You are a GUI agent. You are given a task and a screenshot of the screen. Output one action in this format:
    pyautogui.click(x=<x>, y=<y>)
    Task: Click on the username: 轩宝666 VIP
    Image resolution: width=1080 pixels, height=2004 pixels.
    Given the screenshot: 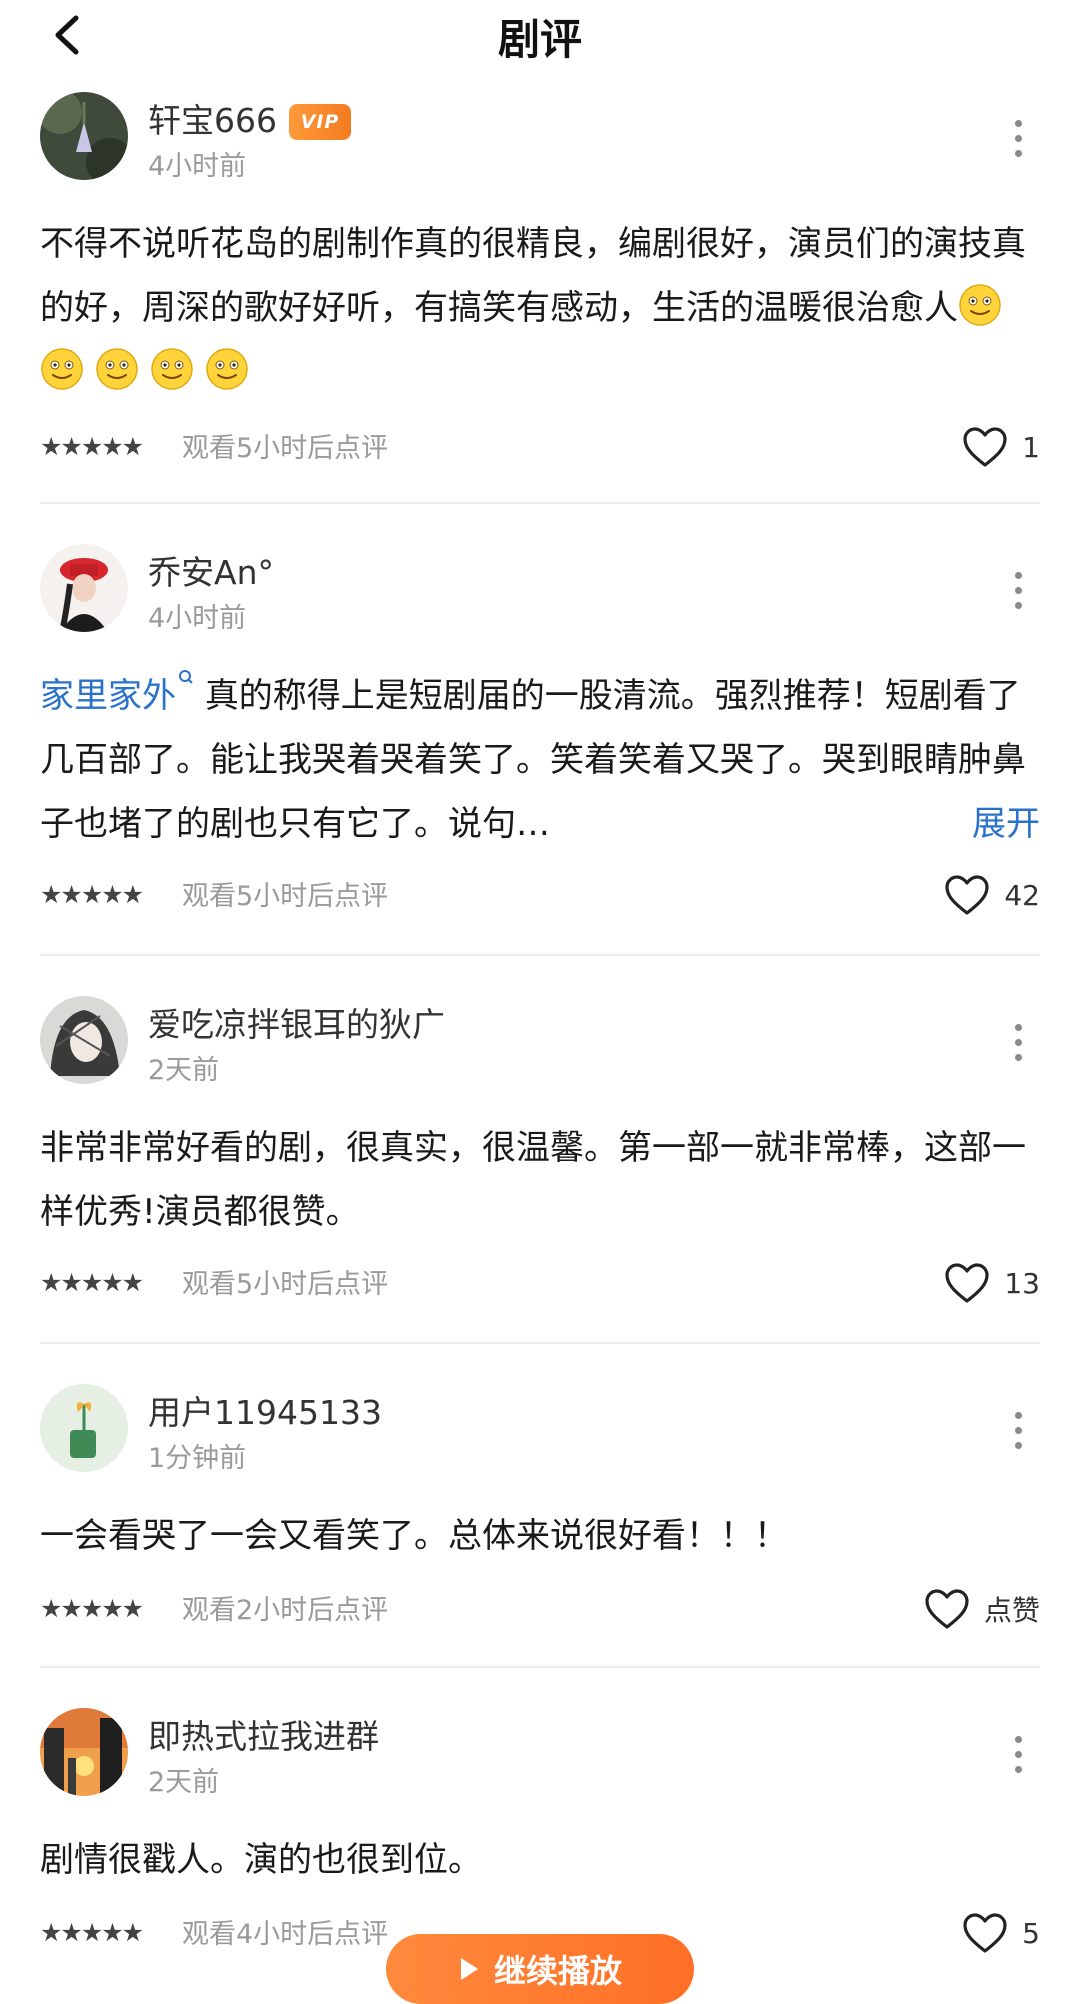 What is the action you would take?
    pyautogui.click(x=249, y=118)
    